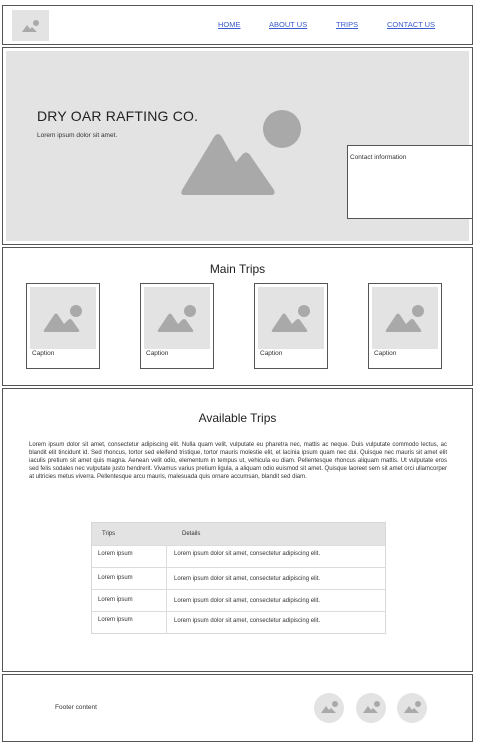 This screenshot has width=477, height=746. What do you see at coordinates (410, 182) in the screenshot?
I see `contact-information-box: Contact information` at bounding box center [410, 182].